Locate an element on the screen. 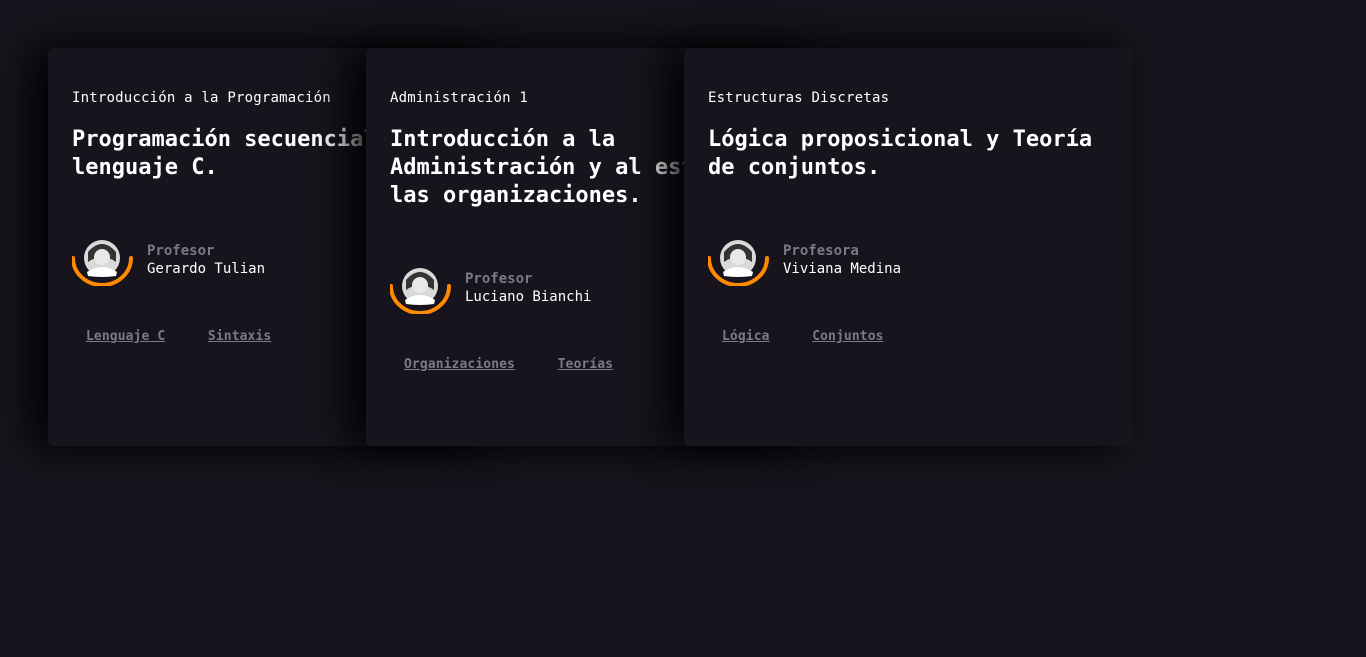 The height and width of the screenshot is (657, 1366). tag-link: Organizaciones is located at coordinates (459, 364).